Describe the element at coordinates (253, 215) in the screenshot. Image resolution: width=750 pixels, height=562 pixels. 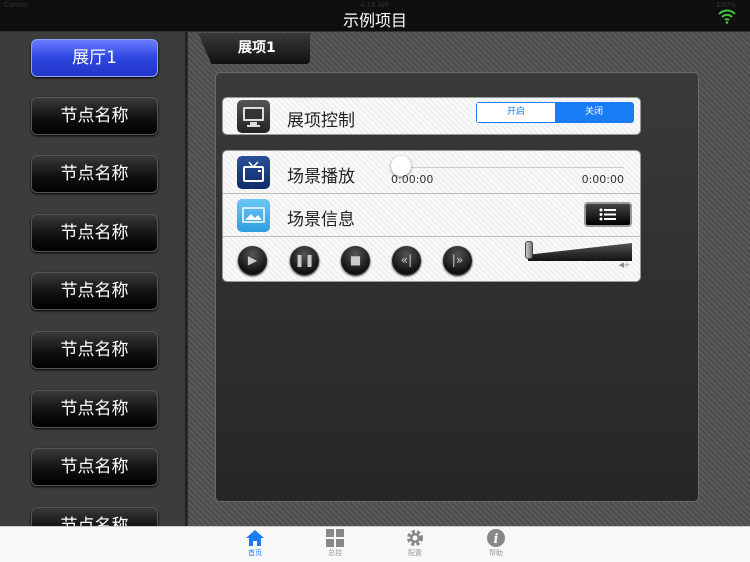
I see `picture-icon` at that location.